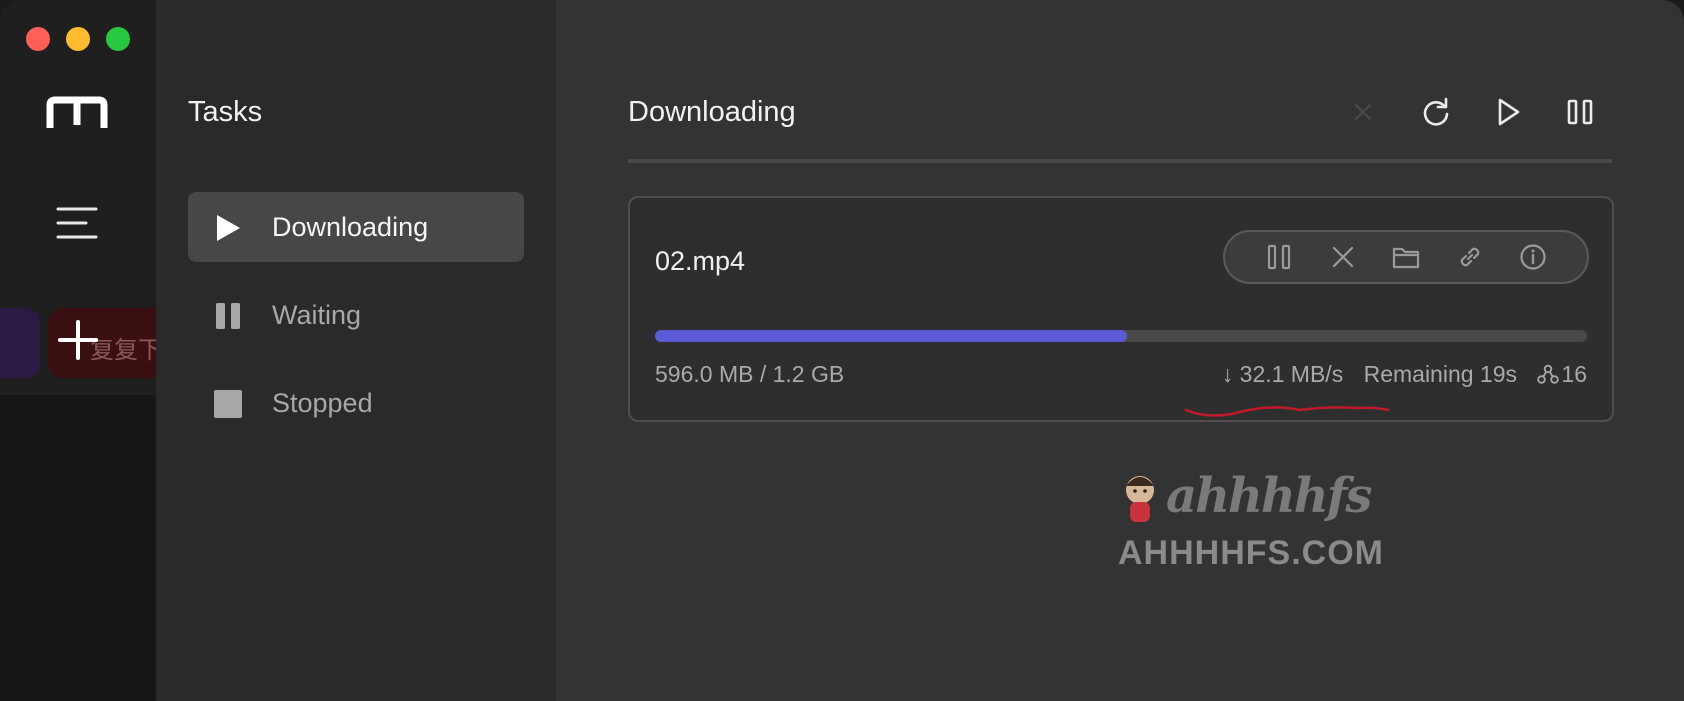 Image resolution: width=1684 pixels, height=701 pixels. What do you see at coordinates (118, 39) in the screenshot?
I see `zoom-window-button` at bounding box center [118, 39].